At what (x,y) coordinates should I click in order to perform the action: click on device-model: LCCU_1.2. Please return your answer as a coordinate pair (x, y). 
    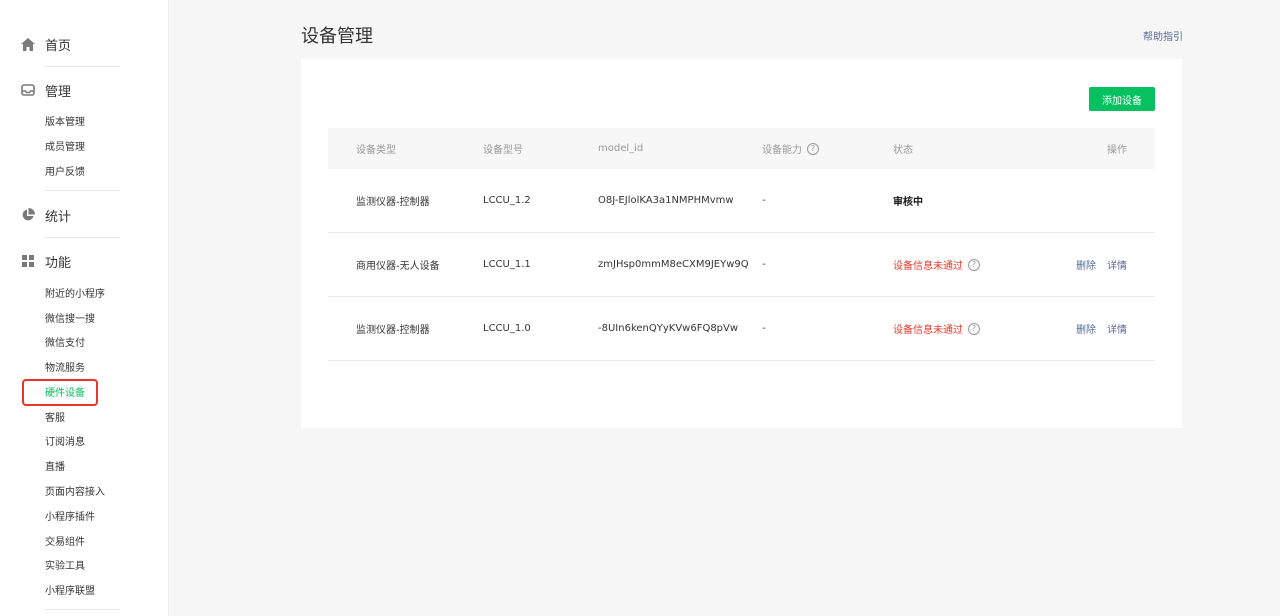
    Looking at the image, I should click on (507, 200).